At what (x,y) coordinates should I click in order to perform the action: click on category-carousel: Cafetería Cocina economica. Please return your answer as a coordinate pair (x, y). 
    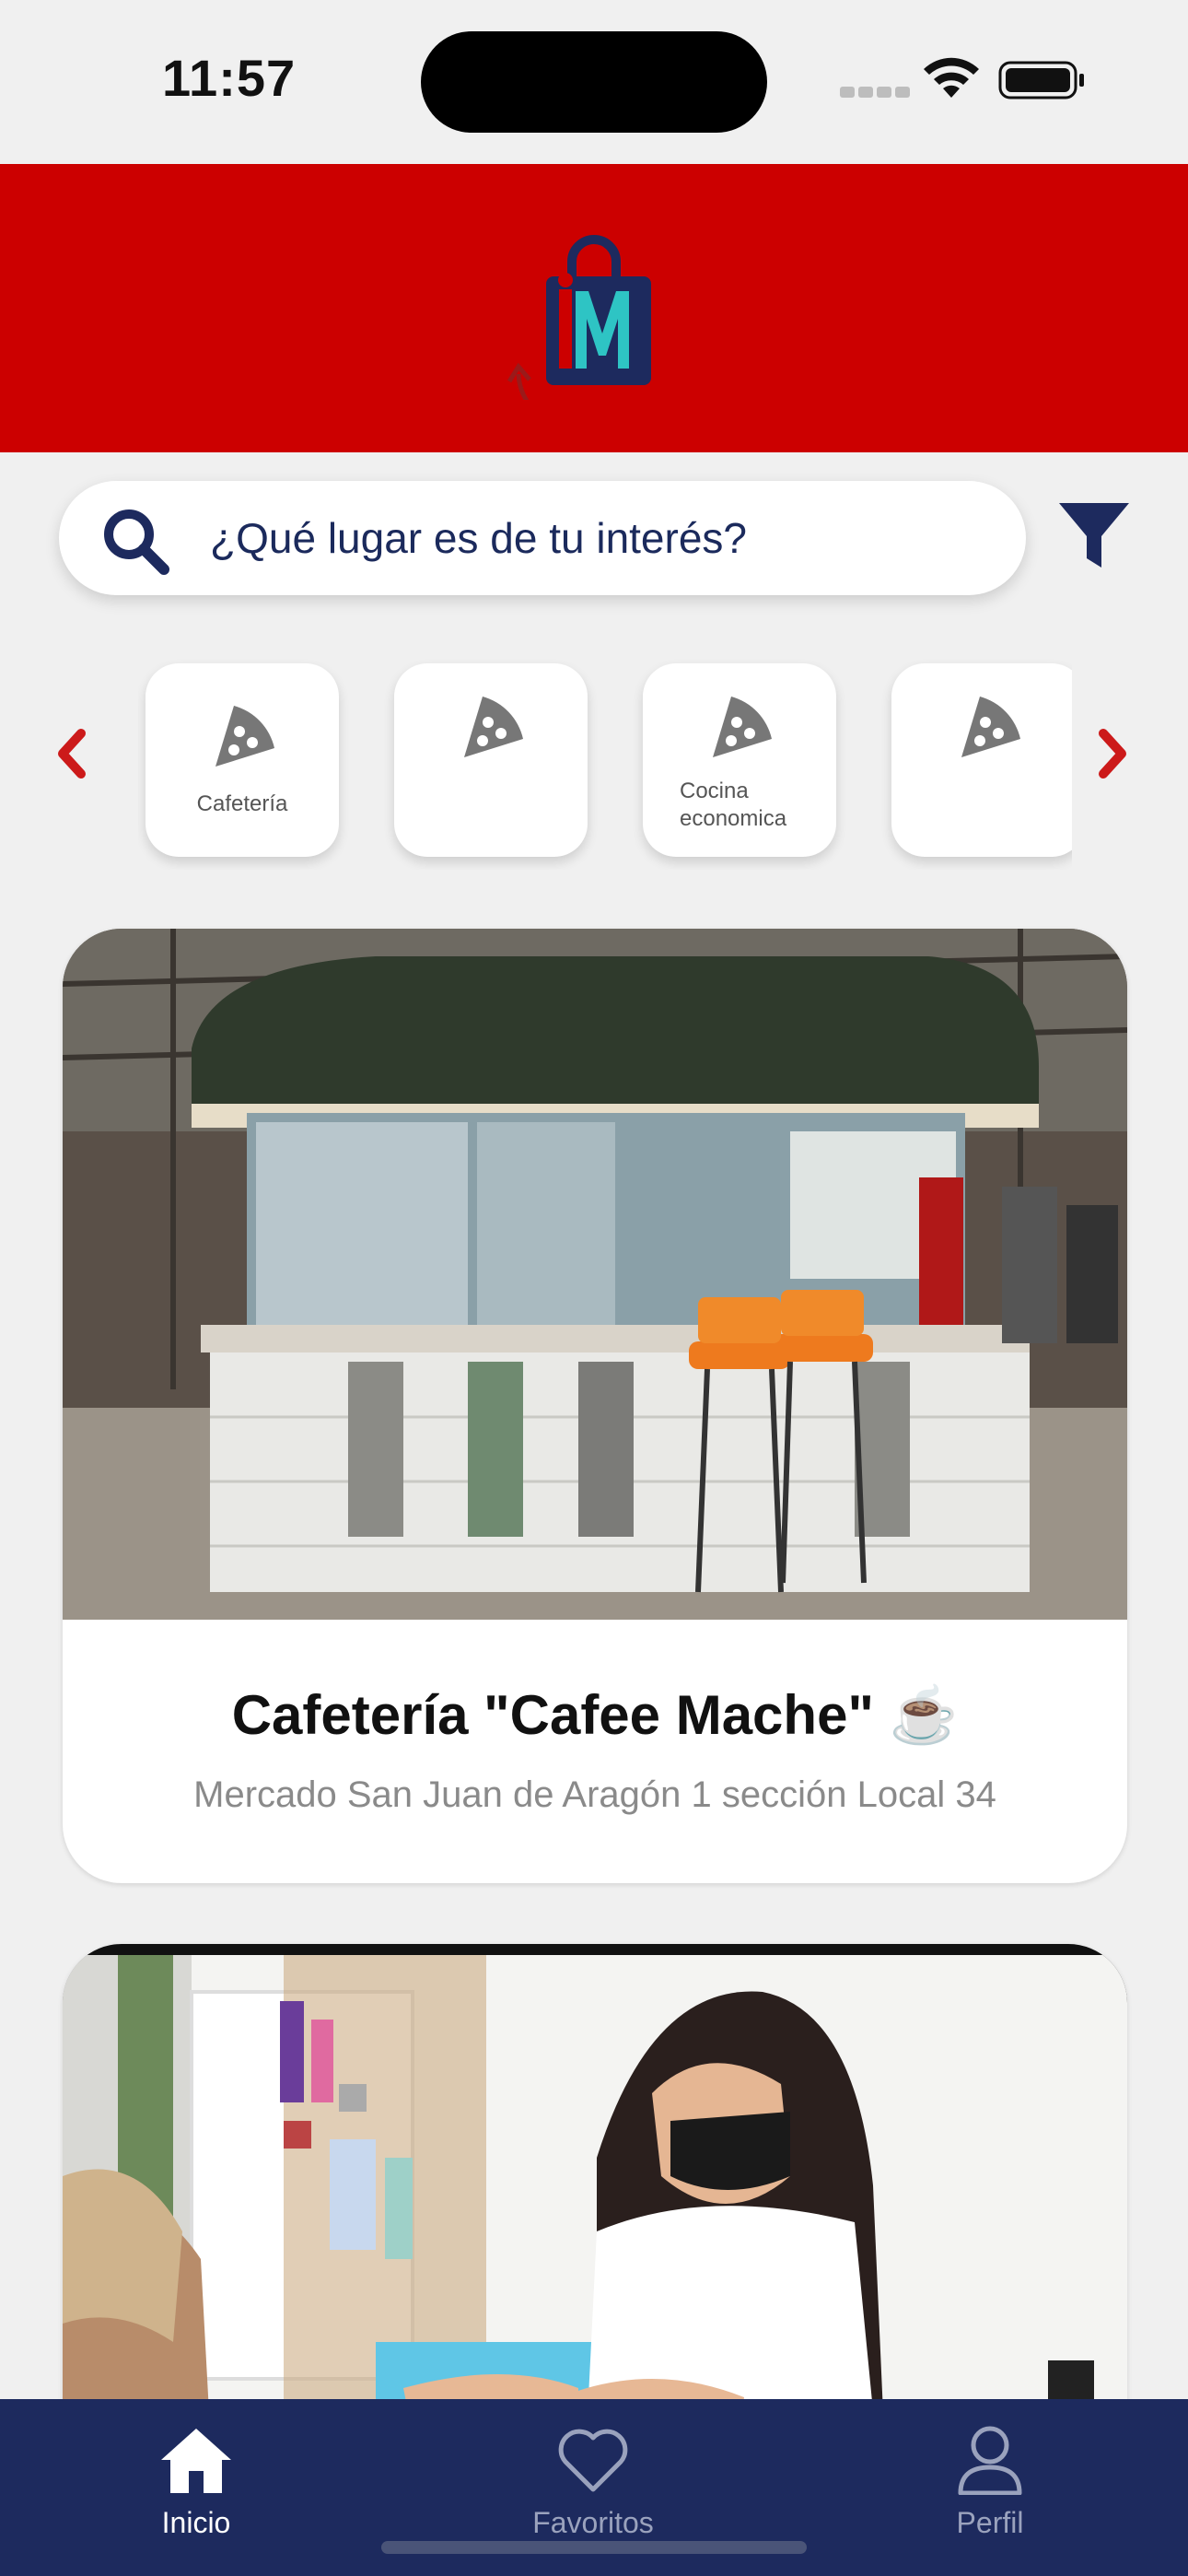
    Looking at the image, I should click on (605, 763).